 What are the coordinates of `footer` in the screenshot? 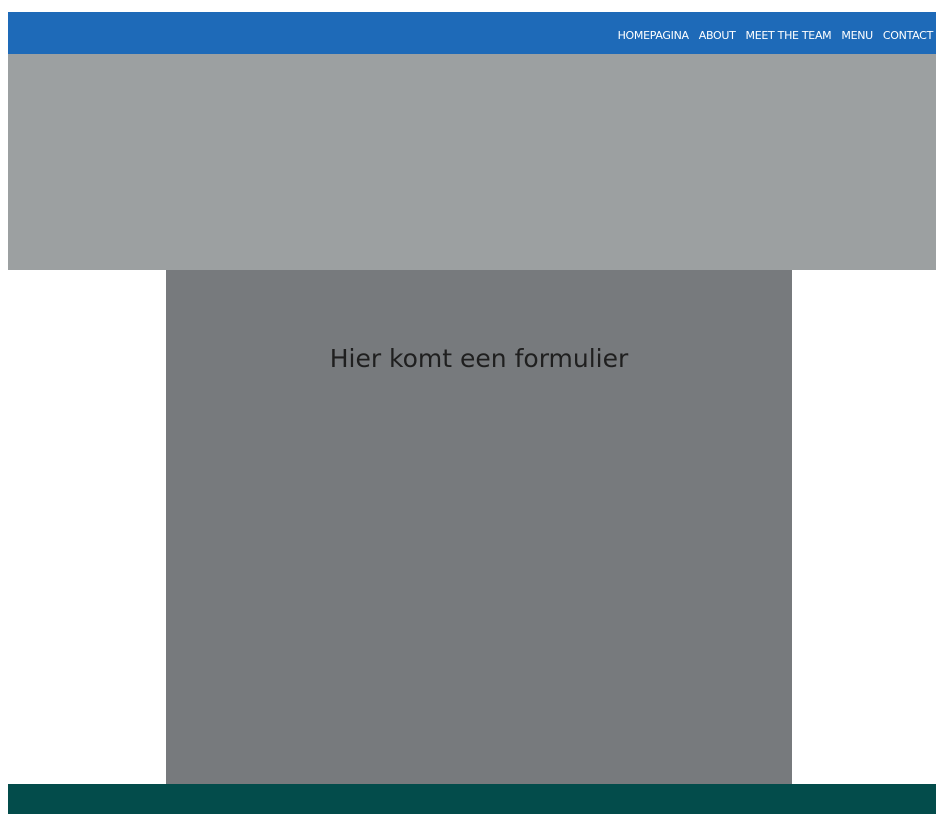 It's located at (472, 799).